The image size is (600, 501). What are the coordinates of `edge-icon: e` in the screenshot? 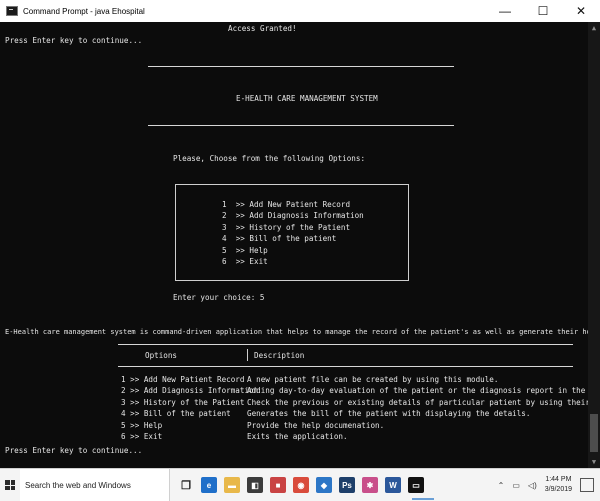 It's located at (209, 485).